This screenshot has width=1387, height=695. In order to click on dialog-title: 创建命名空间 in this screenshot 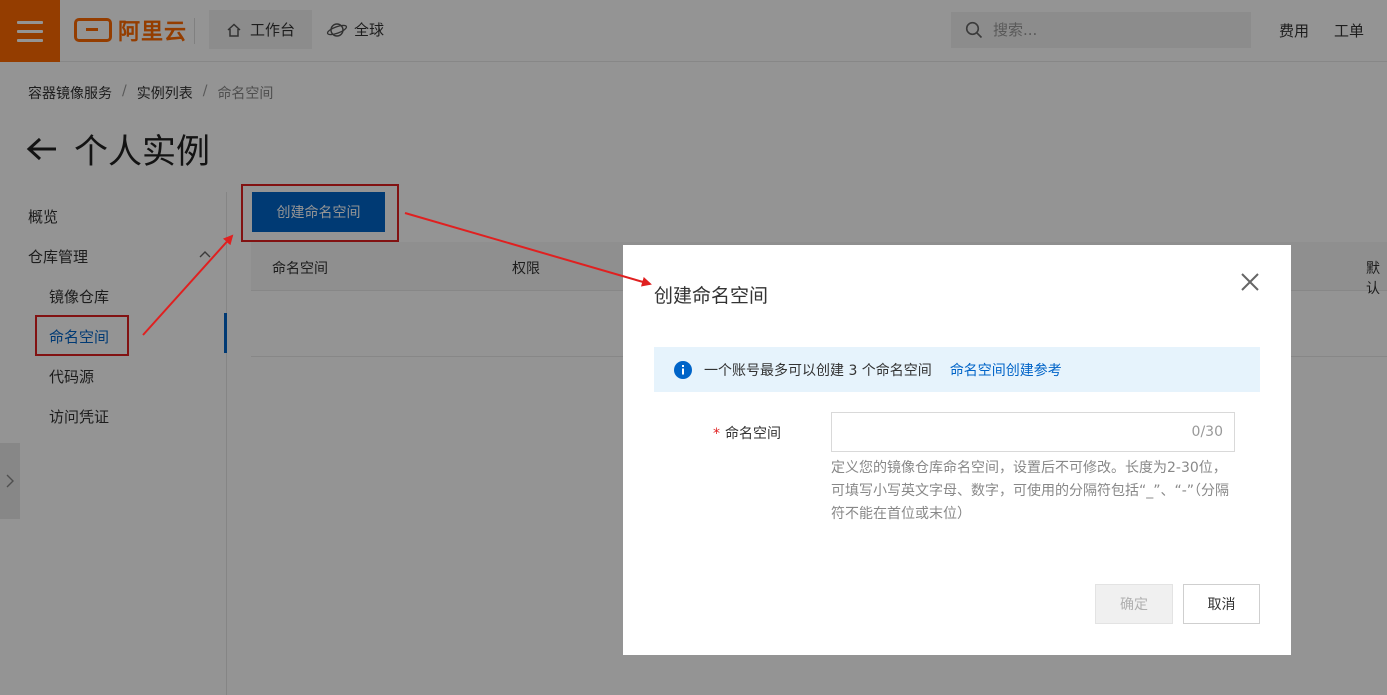, I will do `click(711, 296)`.